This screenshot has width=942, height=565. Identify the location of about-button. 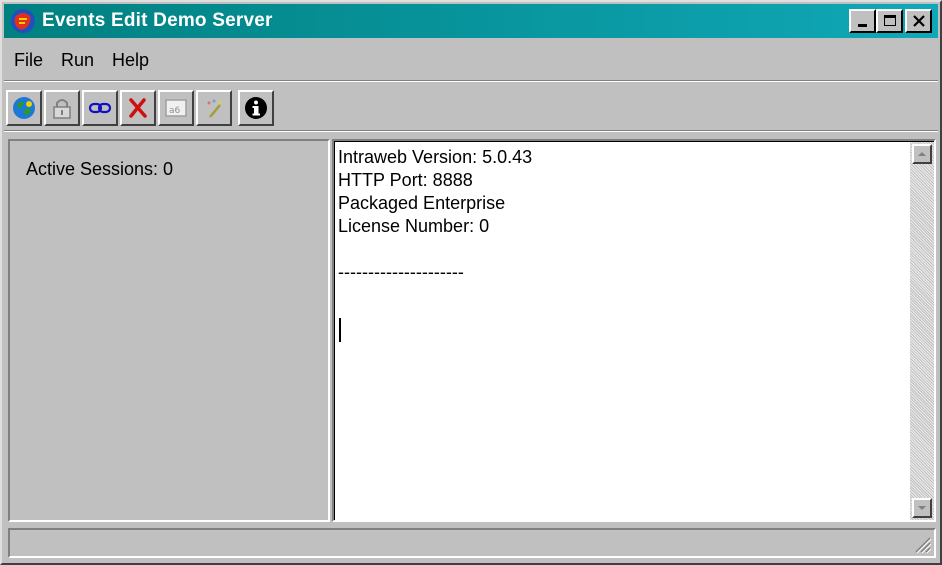
(256, 108).